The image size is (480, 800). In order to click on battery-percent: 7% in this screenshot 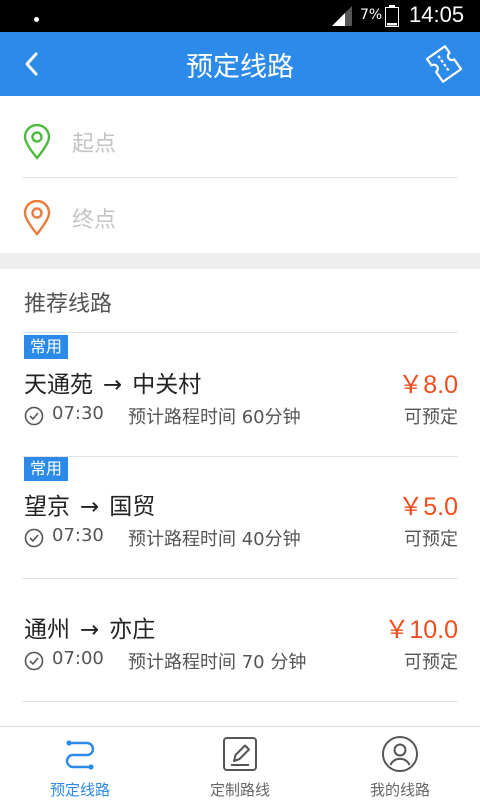, I will do `click(371, 15)`.